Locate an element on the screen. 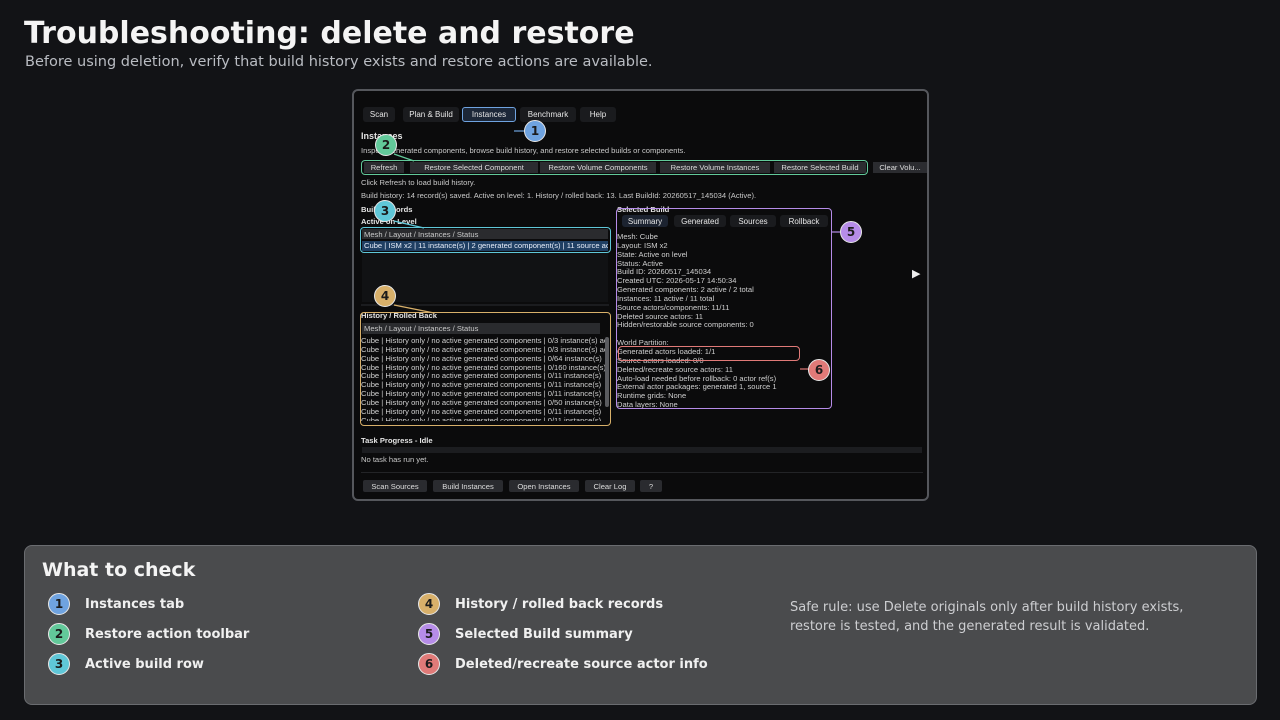 Image resolution: width=1280 pixels, height=720 pixels. marker-4: 4 is located at coordinates (385, 296).